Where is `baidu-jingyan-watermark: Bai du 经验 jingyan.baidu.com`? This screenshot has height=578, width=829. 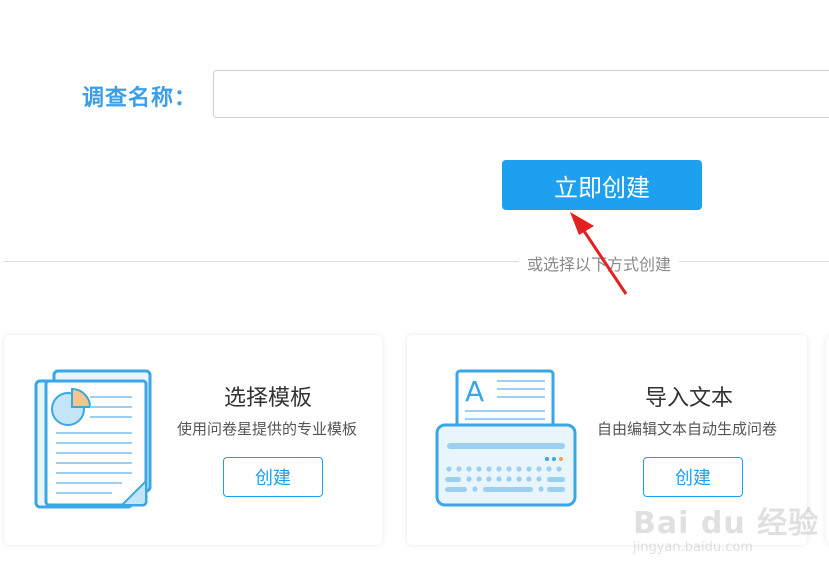
baidu-jingyan-watermark: Bai du 经验 jingyan.baidu.com is located at coordinates (726, 526).